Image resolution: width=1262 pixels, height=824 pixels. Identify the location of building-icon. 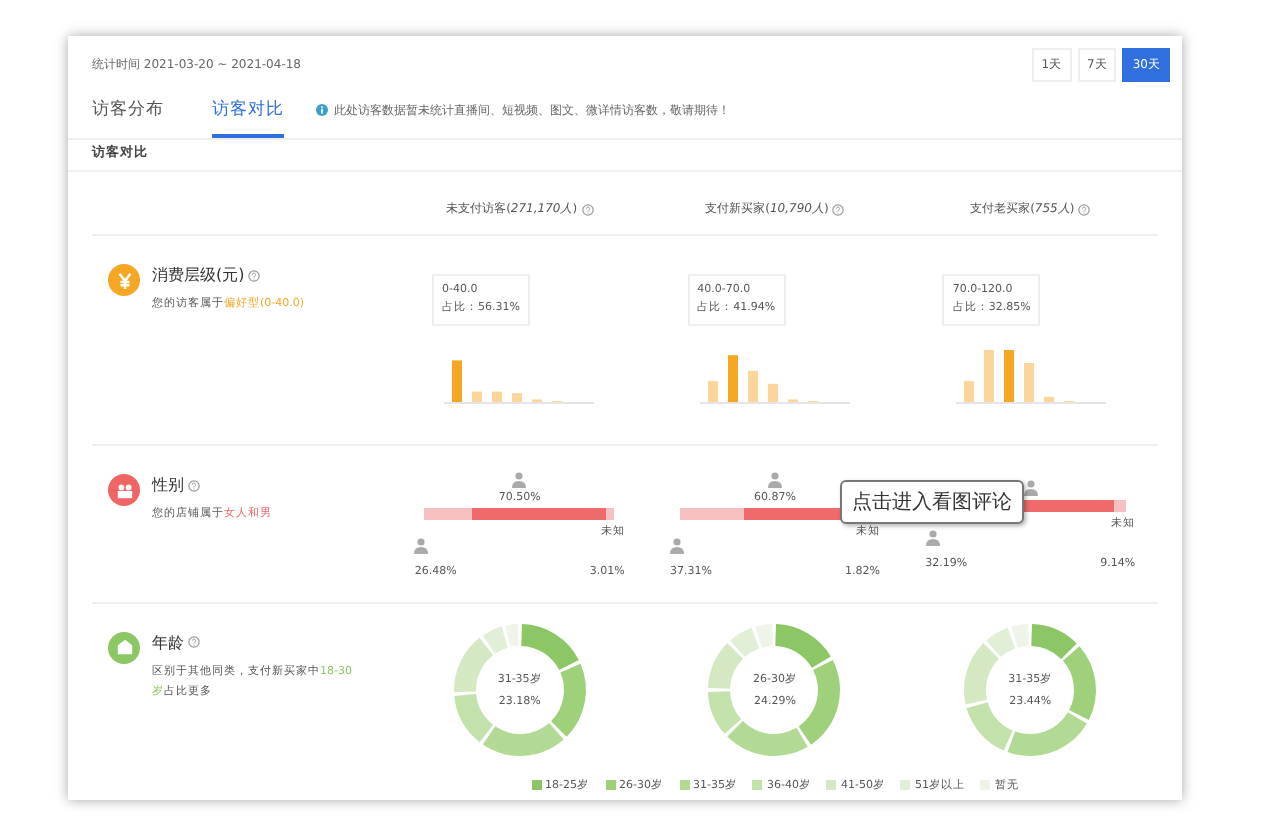
(124, 647).